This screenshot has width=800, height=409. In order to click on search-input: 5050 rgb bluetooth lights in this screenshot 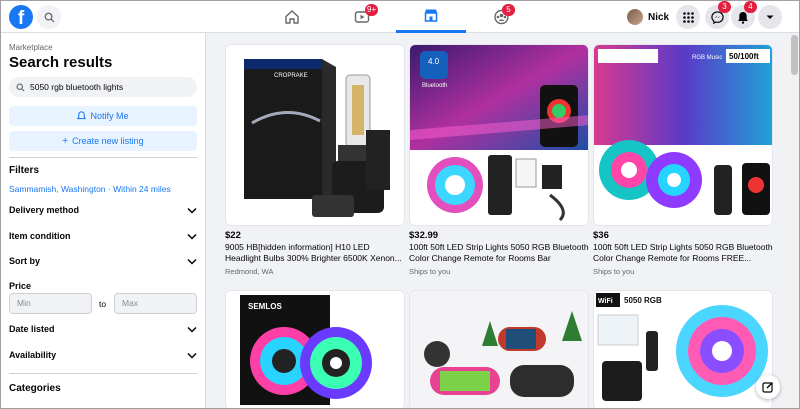, I will do `click(103, 87)`.